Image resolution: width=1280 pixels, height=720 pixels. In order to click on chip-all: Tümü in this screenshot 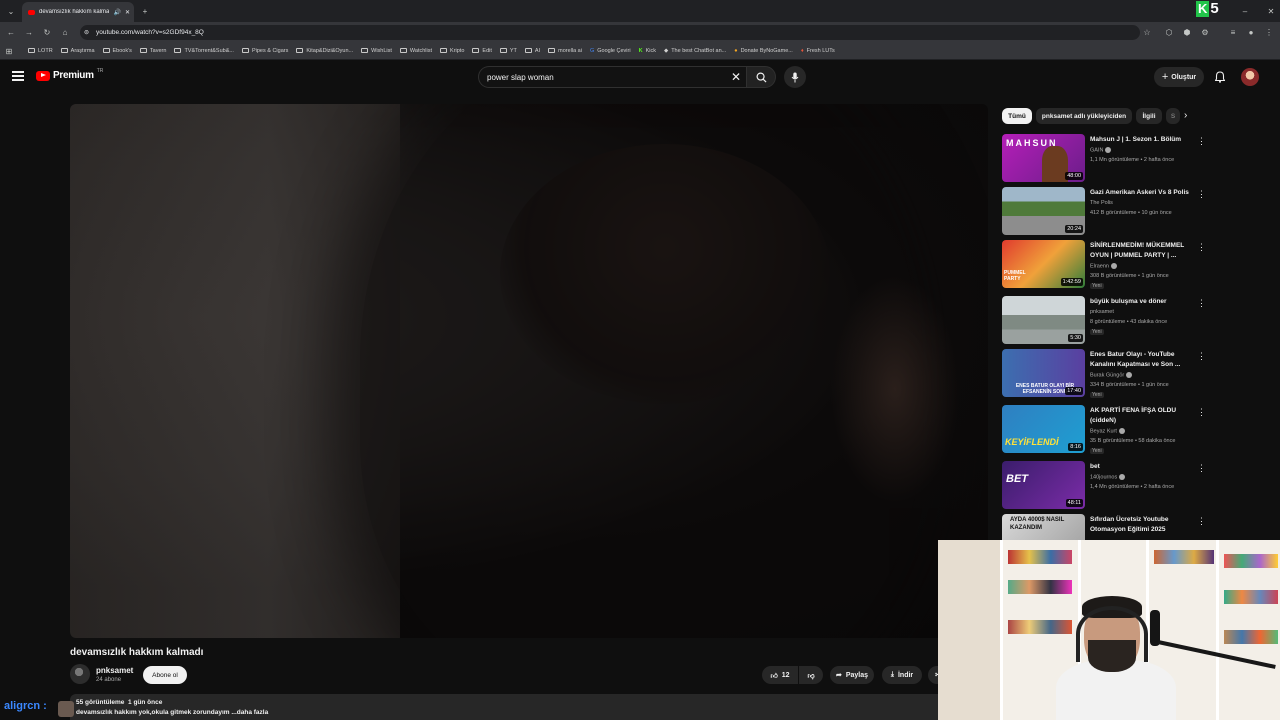, I will do `click(1017, 116)`.